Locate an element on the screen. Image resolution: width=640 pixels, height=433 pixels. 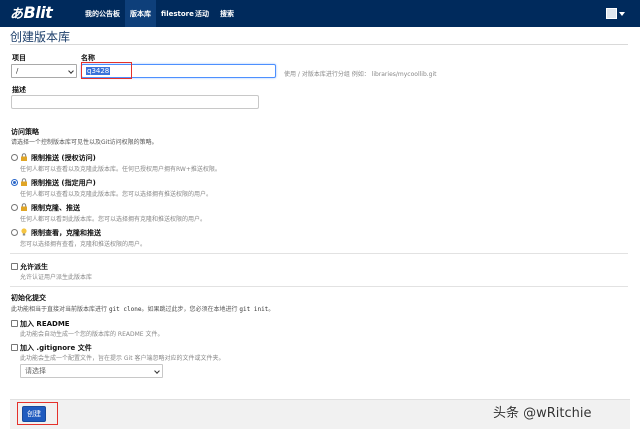
access-option-desc: 任何人都可以查看以及克隆此版本库。您可以选择拥有推送权限的用户。 is located at coordinates (116, 194).